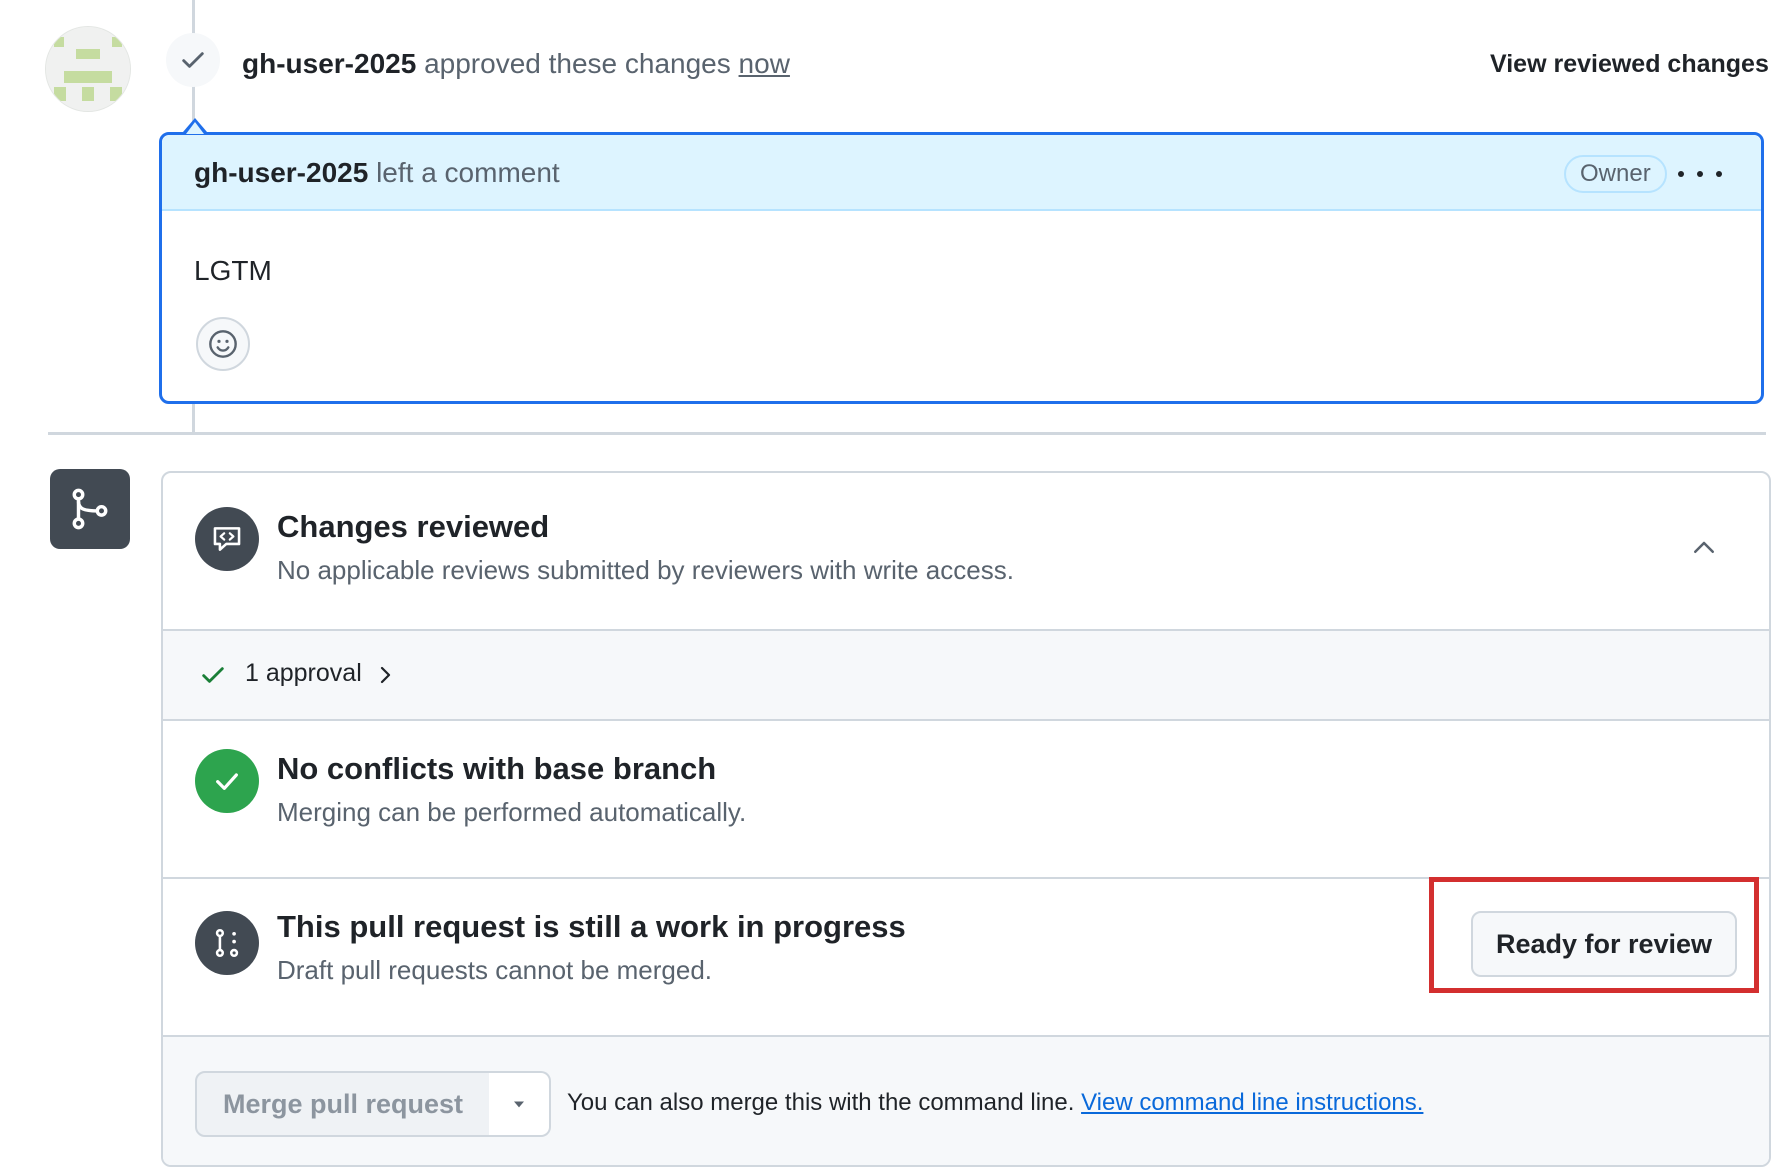  What do you see at coordinates (281, 172) in the screenshot?
I see `comment-author-link: gh-user-2025` at bounding box center [281, 172].